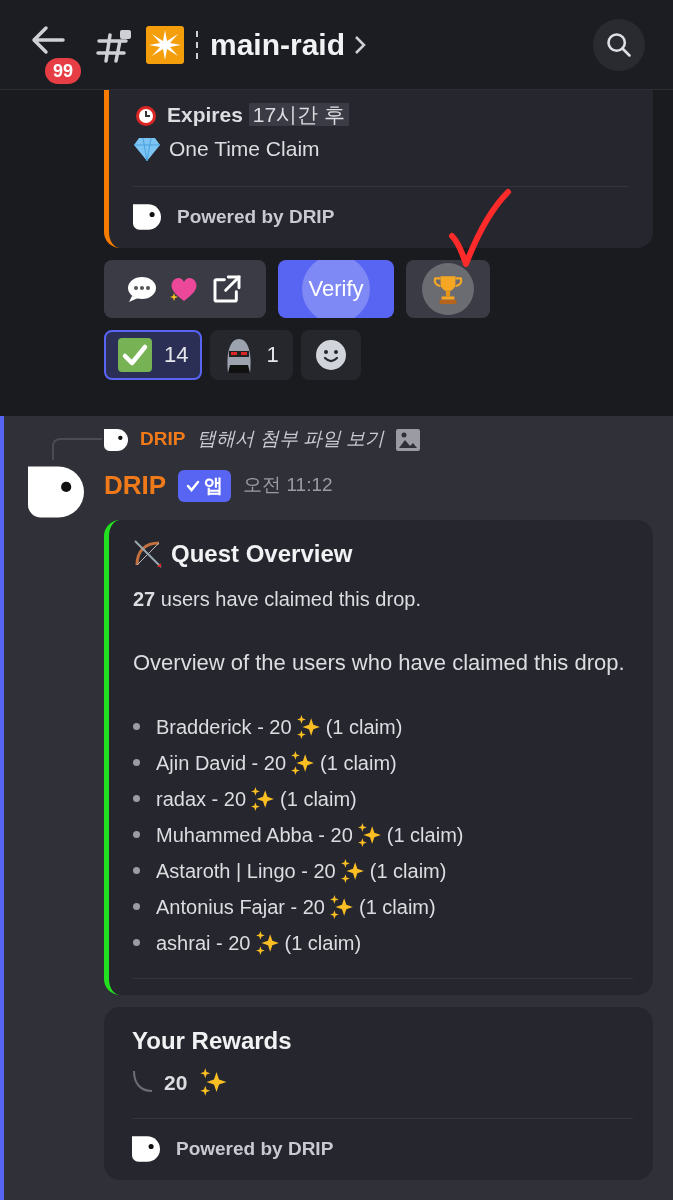 This screenshot has width=673, height=1200. Describe the element at coordinates (619, 44) in the screenshot. I see `search-icon` at that location.